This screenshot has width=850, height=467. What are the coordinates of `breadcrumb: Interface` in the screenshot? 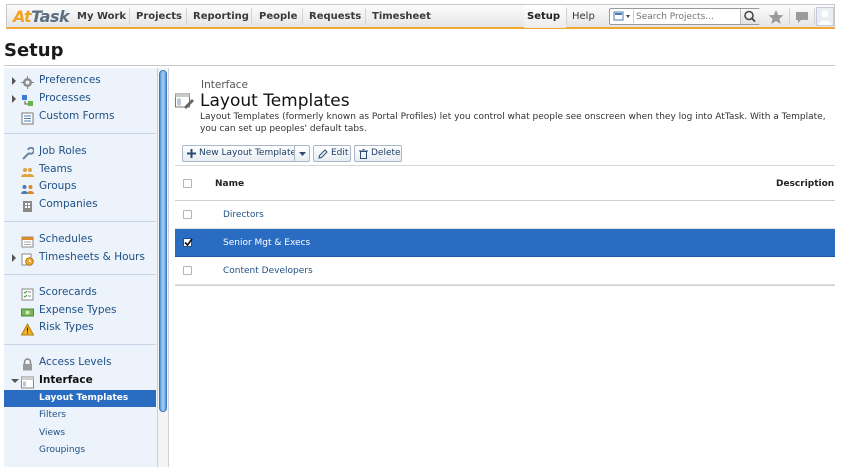 It's located at (224, 85).